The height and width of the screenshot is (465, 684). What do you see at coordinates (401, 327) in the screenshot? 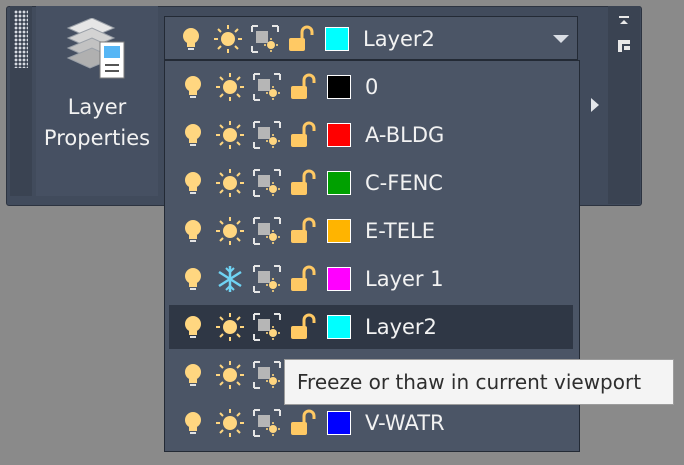
I see `layer-name: Layer2` at bounding box center [401, 327].